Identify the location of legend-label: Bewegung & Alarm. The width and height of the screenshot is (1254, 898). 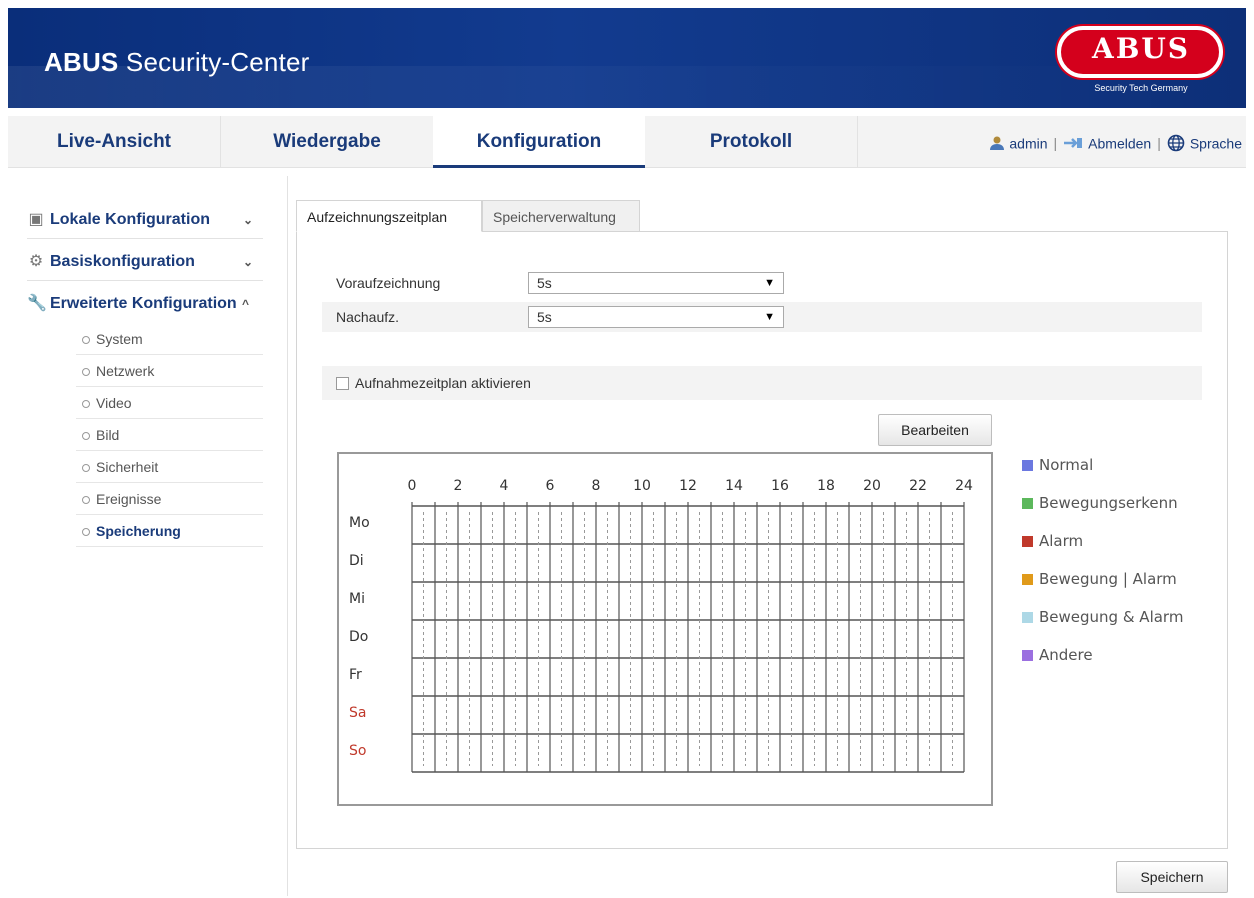
(1111, 617).